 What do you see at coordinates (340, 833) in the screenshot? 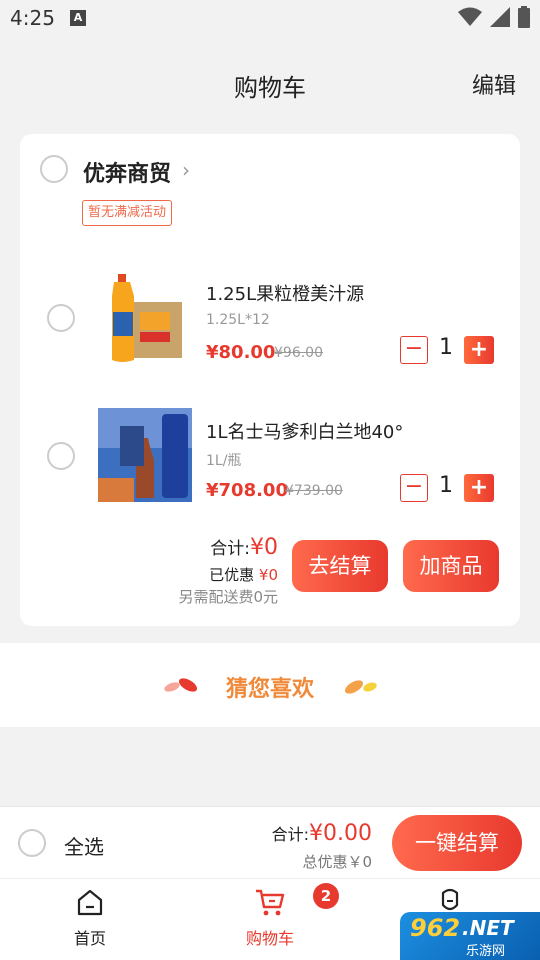
I see `cart-total-value: ¥0.00` at bounding box center [340, 833].